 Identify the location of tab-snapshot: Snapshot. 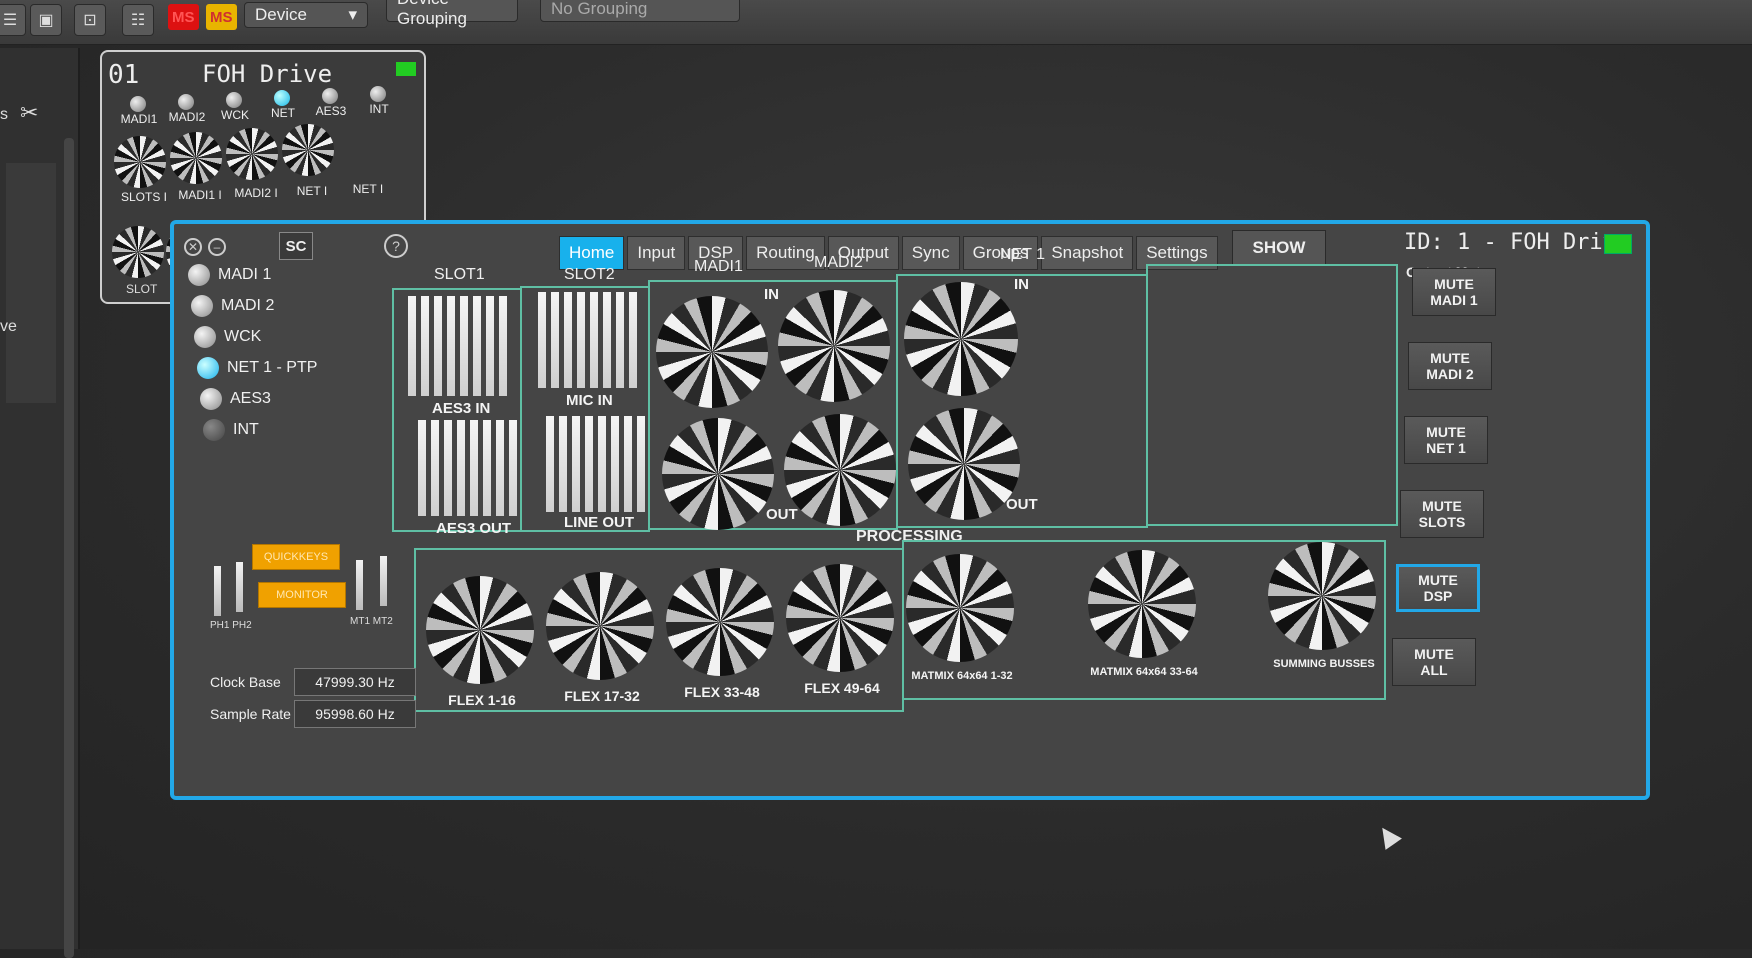
(1087, 253).